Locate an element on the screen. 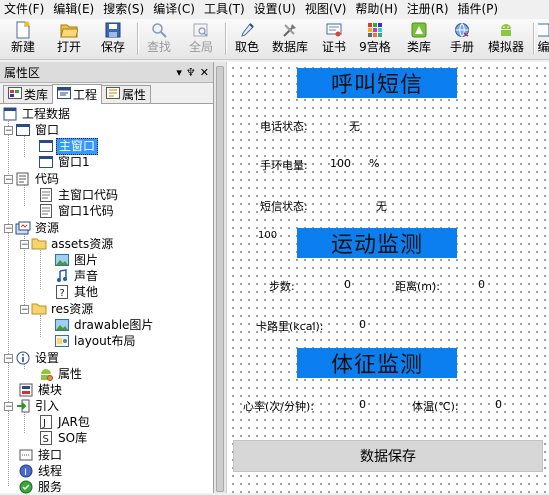  project-tab-icon is located at coordinates (64, 94).